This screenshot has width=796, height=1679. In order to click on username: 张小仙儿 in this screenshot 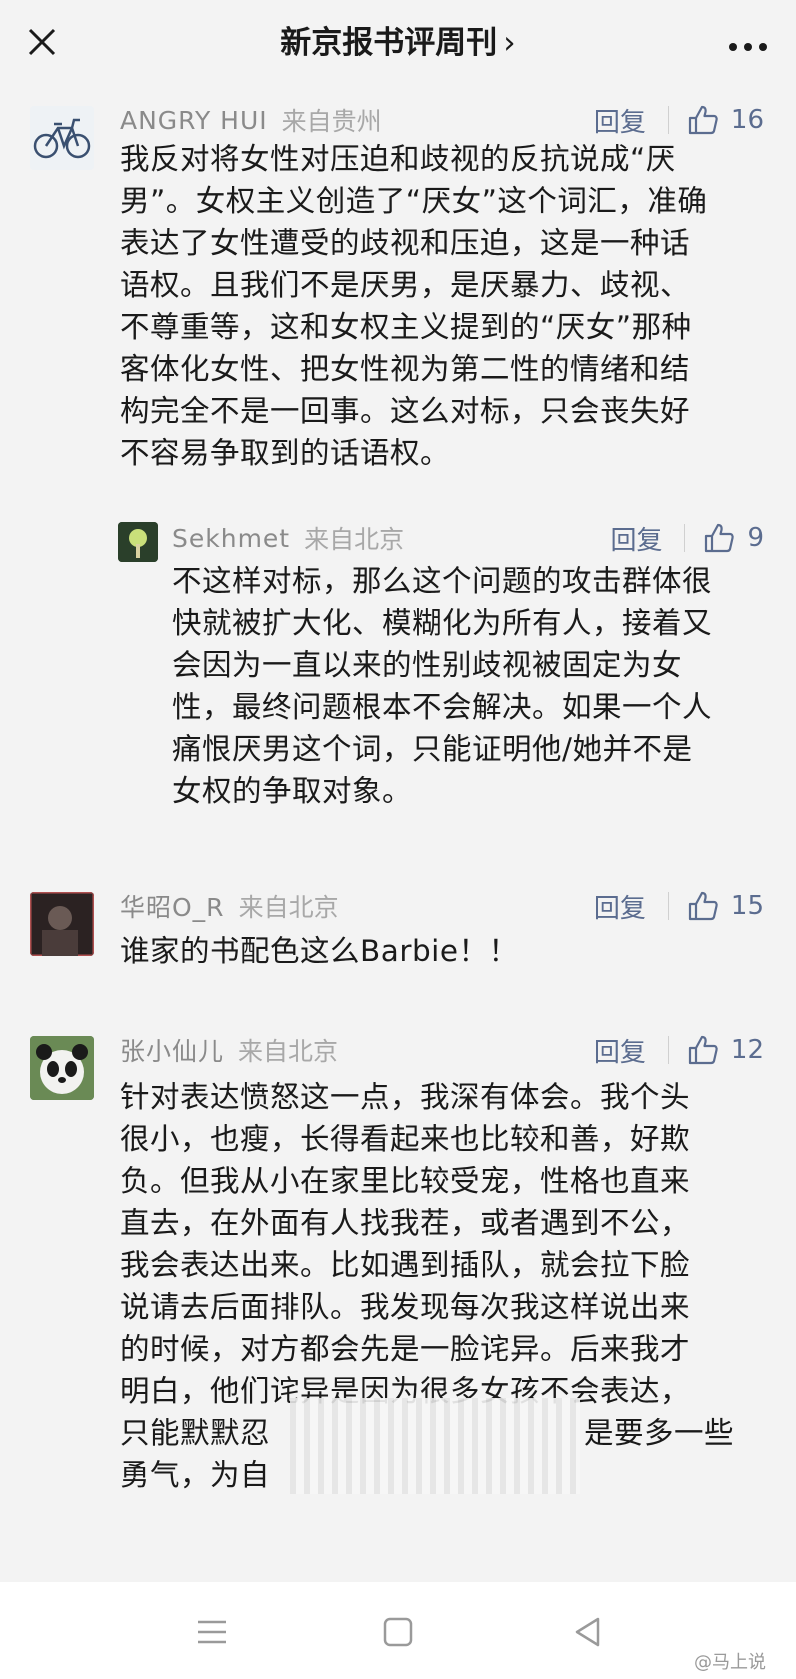, I will do `click(172, 1050)`.